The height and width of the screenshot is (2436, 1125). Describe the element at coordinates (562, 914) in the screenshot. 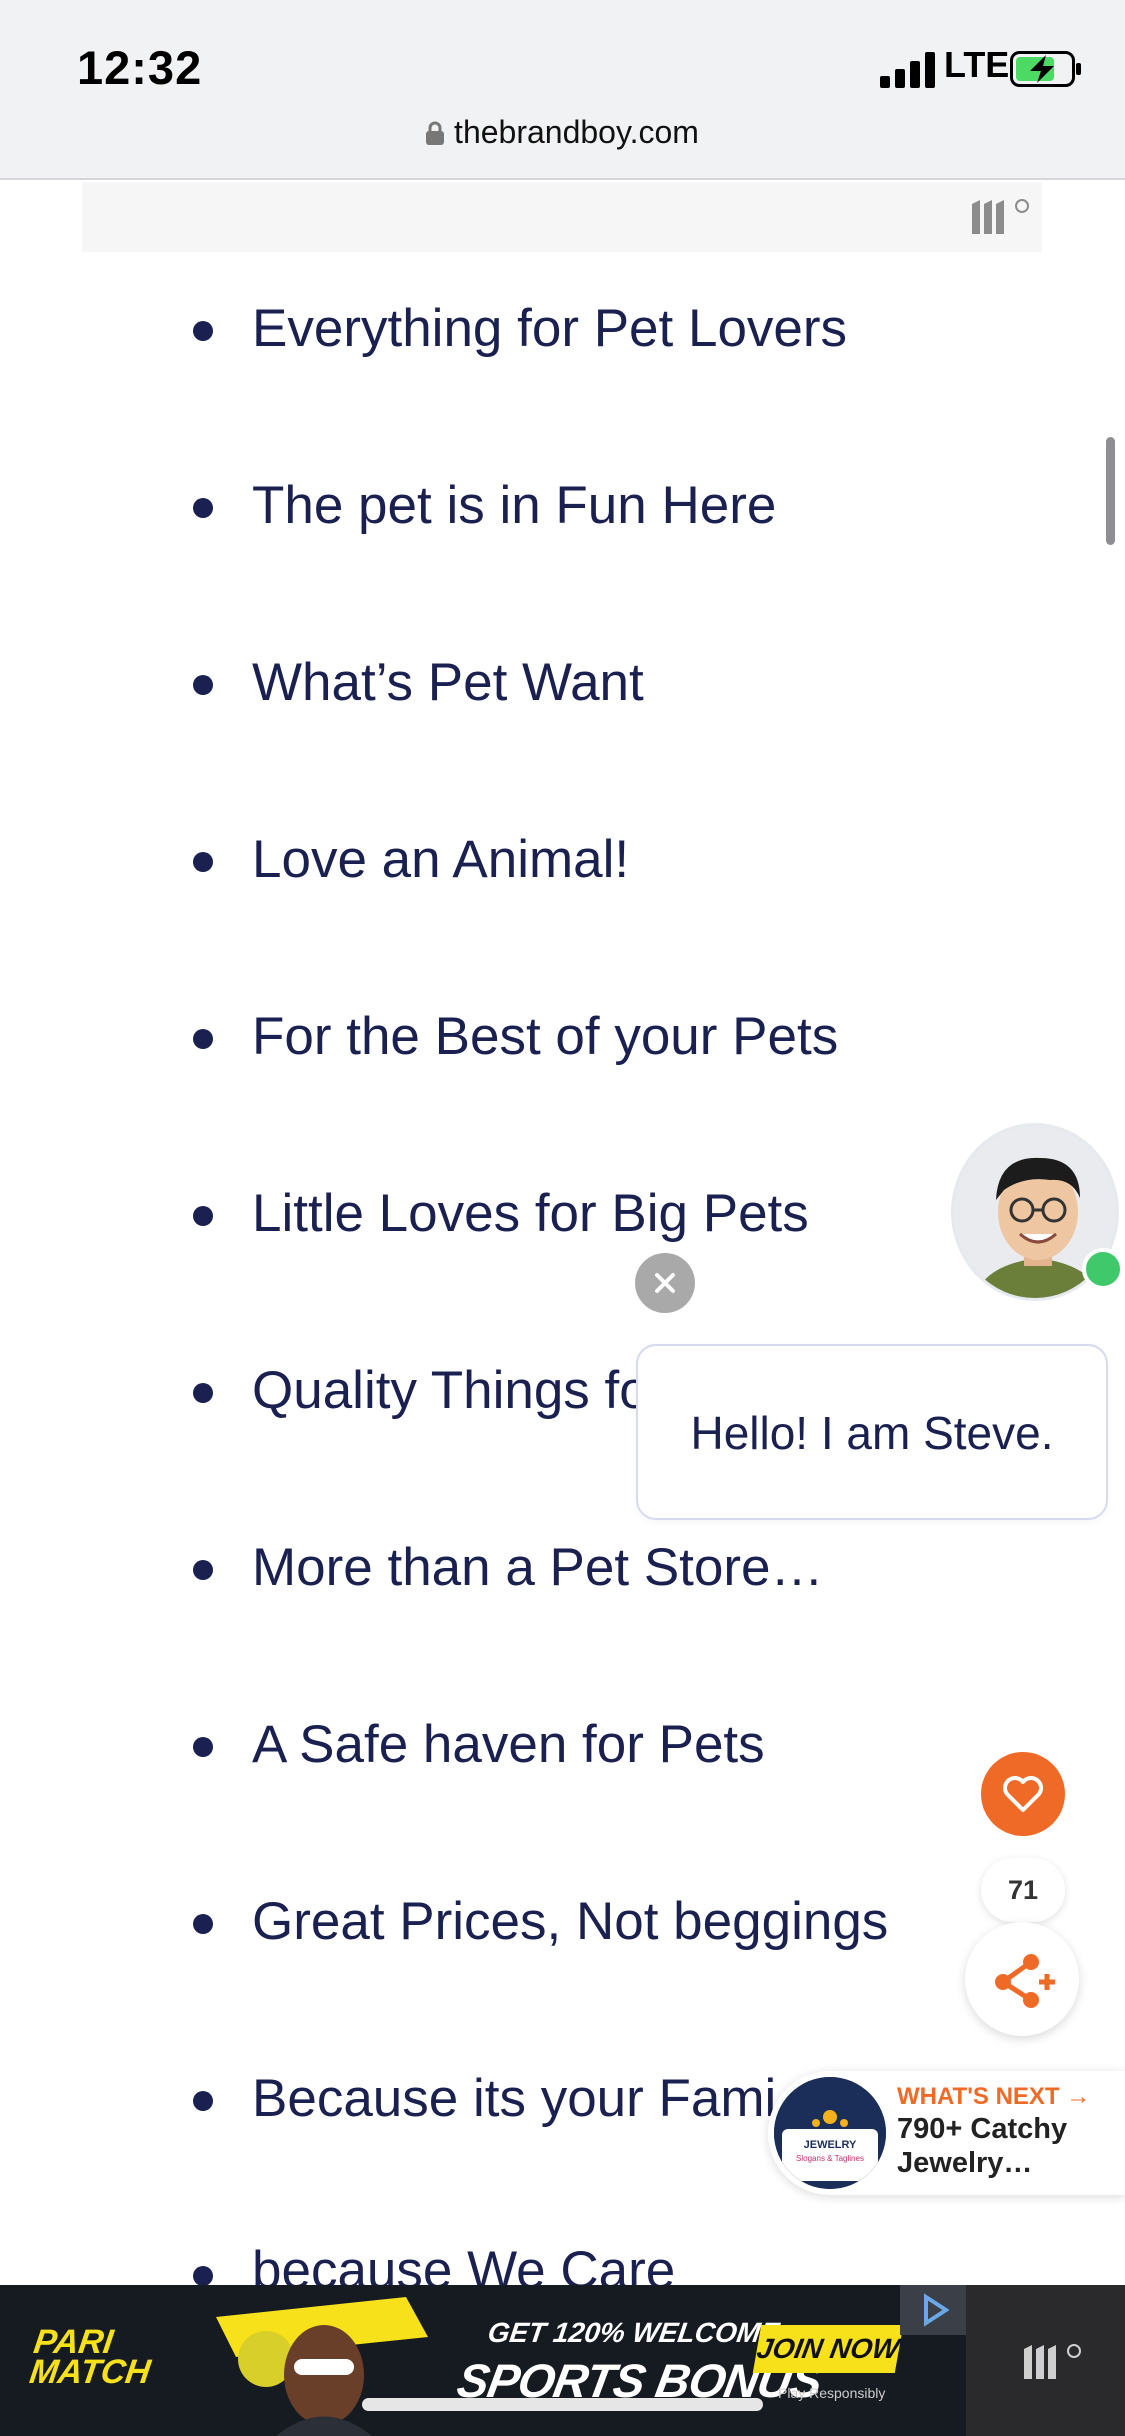

I see `list-item: Love an Animal!` at that location.